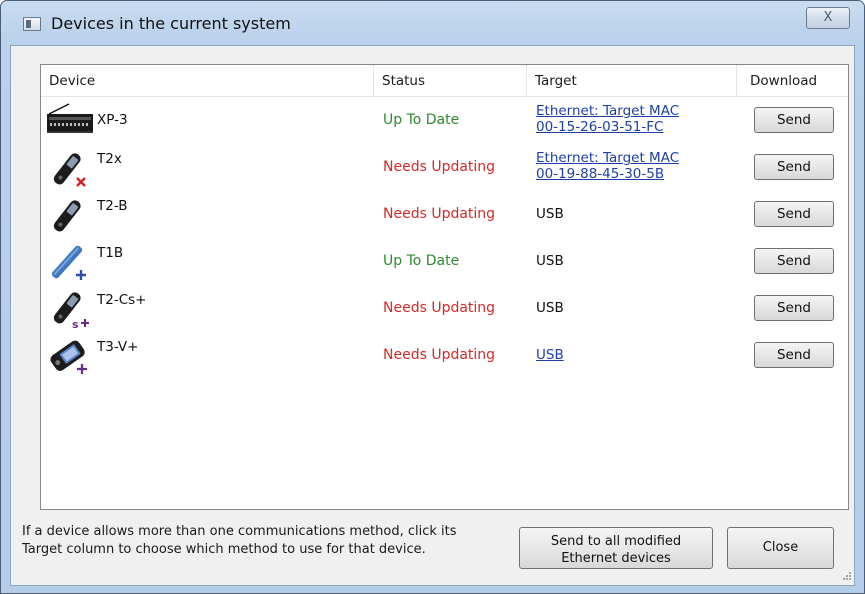 This screenshot has width=865, height=594. I want to click on device-row-t3-v-plus: T3-V+ Needs Updating USB Send, so click(444, 355).